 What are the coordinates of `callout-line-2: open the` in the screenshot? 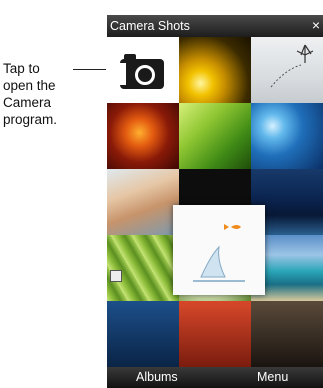 It's located at (29, 85).